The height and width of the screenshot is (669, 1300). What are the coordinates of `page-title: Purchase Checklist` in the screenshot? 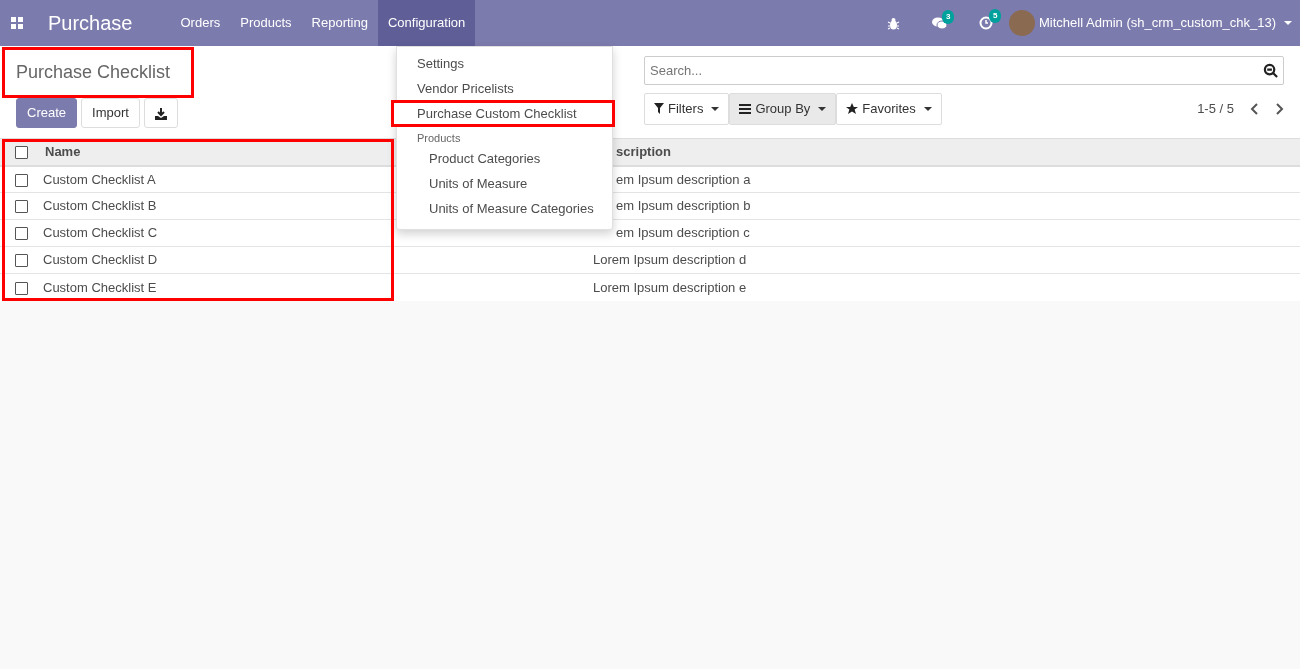 It's located at (93, 72).